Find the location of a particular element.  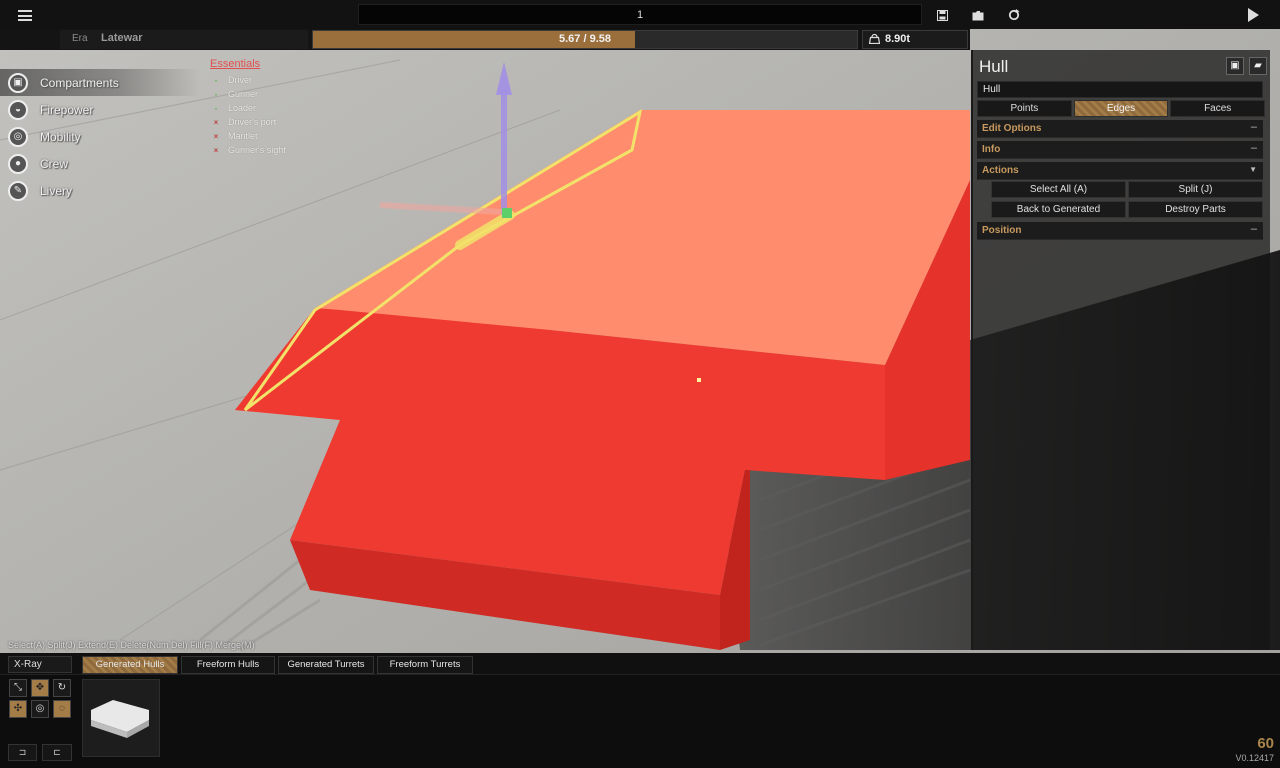

expand-icon: ▼ is located at coordinates (1253, 169).